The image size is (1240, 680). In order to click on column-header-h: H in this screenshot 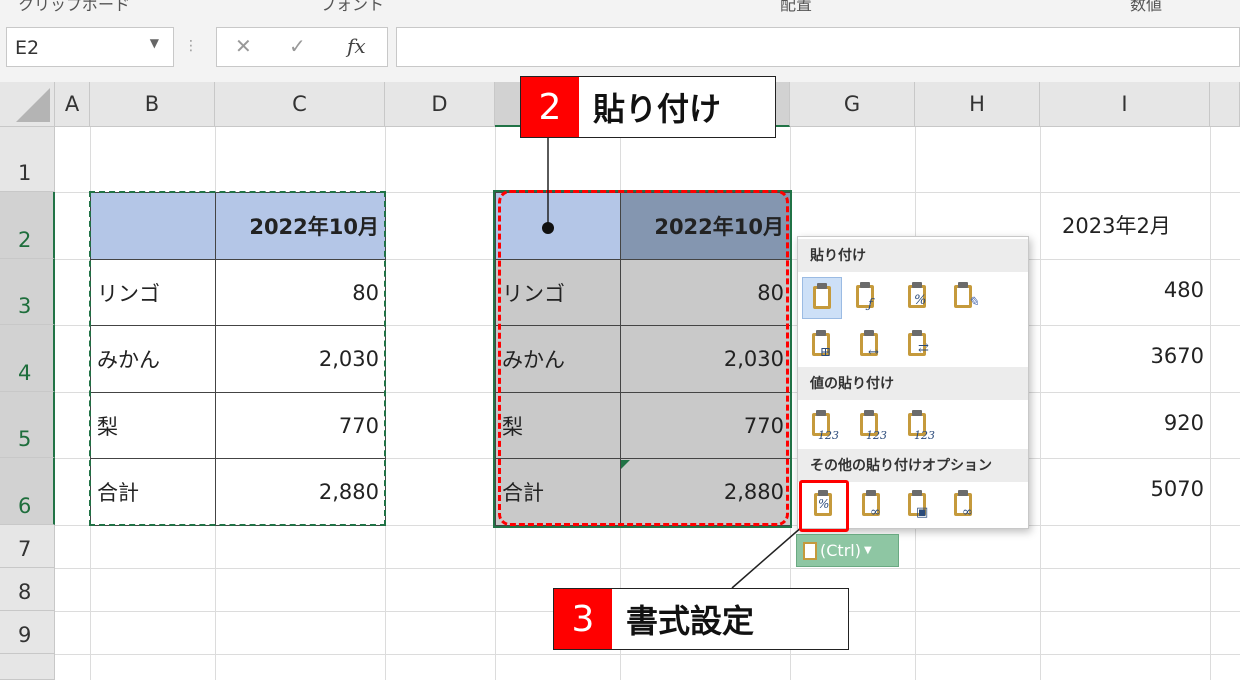, I will do `click(977, 104)`.